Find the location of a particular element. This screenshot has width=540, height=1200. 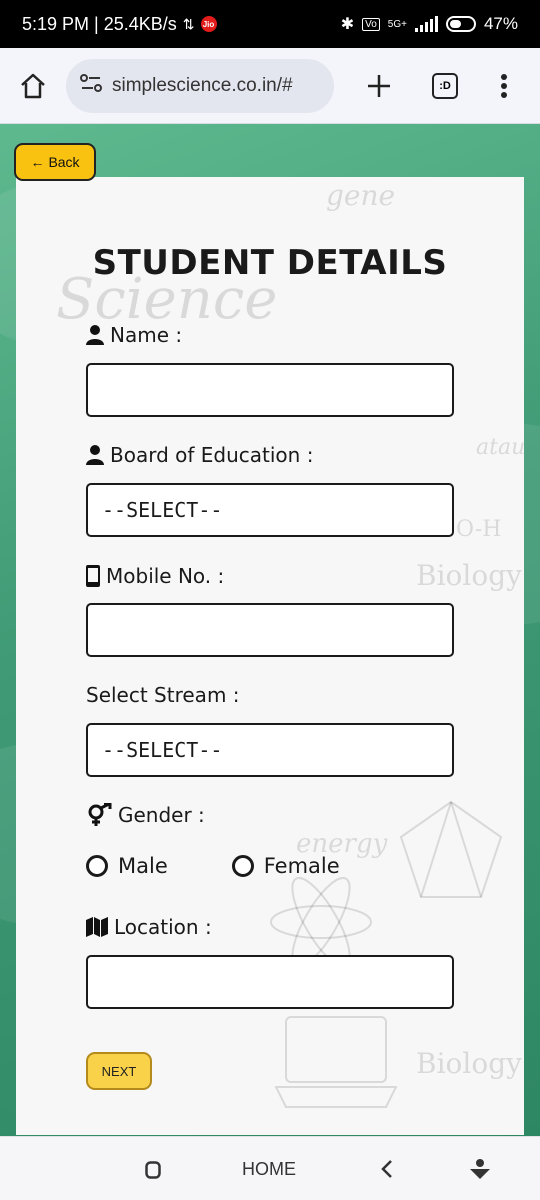

board-label: Board of Education : is located at coordinates (199, 455).